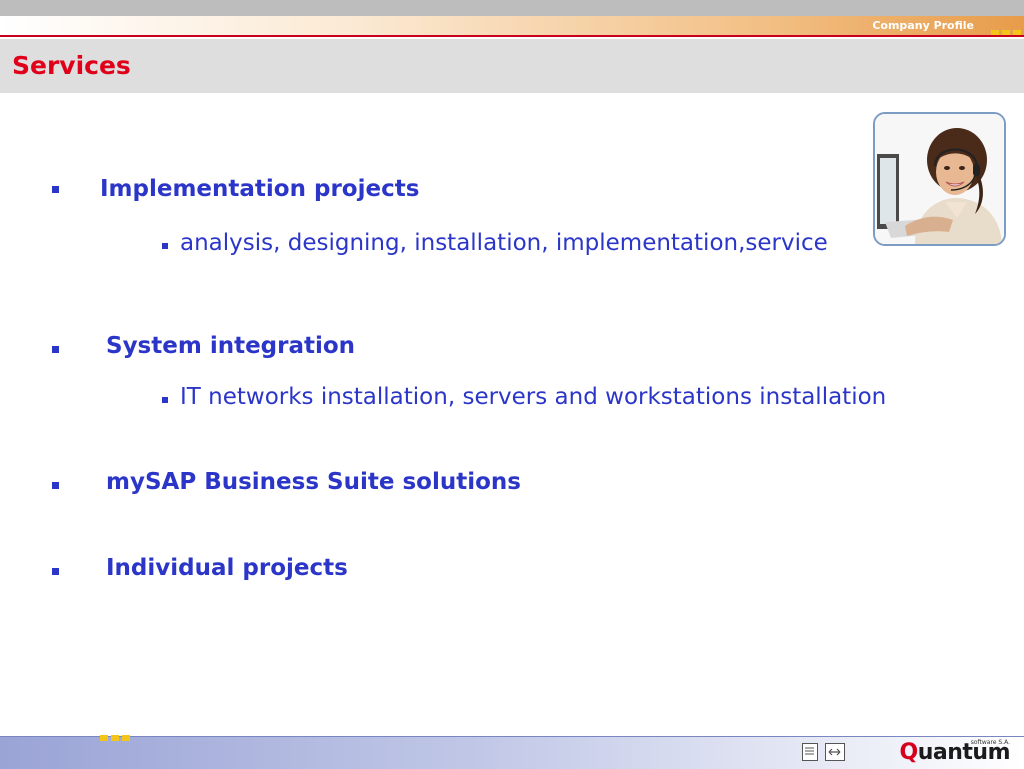  What do you see at coordinates (810, 752) in the screenshot?
I see `document-icon` at bounding box center [810, 752].